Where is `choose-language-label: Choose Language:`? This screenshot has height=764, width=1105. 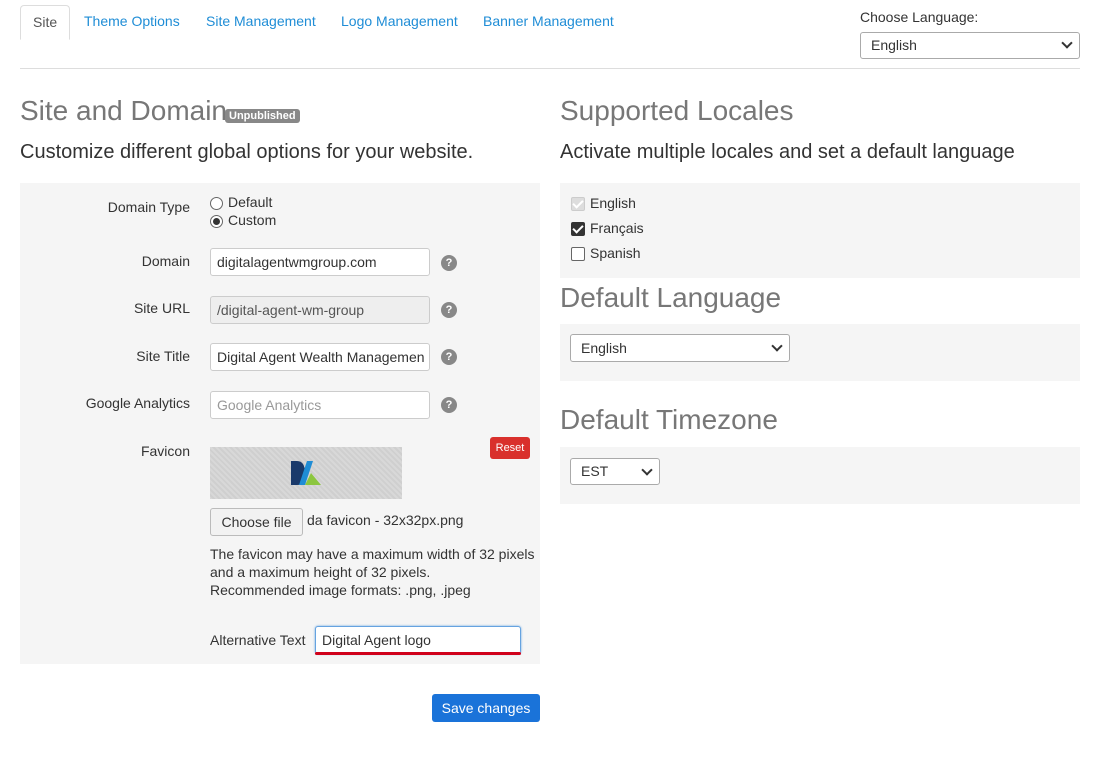
choose-language-label: Choose Language: is located at coordinates (919, 17).